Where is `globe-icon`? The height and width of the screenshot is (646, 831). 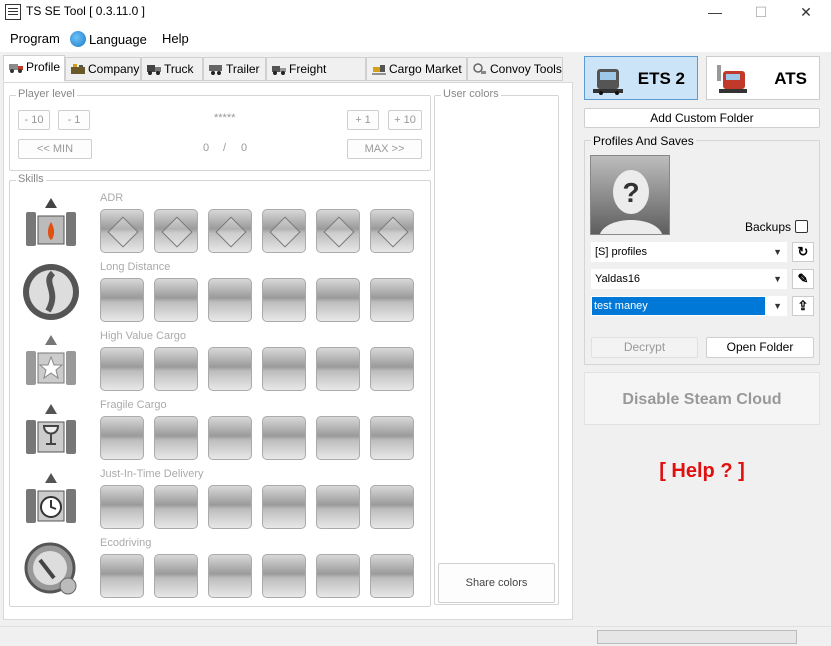 globe-icon is located at coordinates (78, 39).